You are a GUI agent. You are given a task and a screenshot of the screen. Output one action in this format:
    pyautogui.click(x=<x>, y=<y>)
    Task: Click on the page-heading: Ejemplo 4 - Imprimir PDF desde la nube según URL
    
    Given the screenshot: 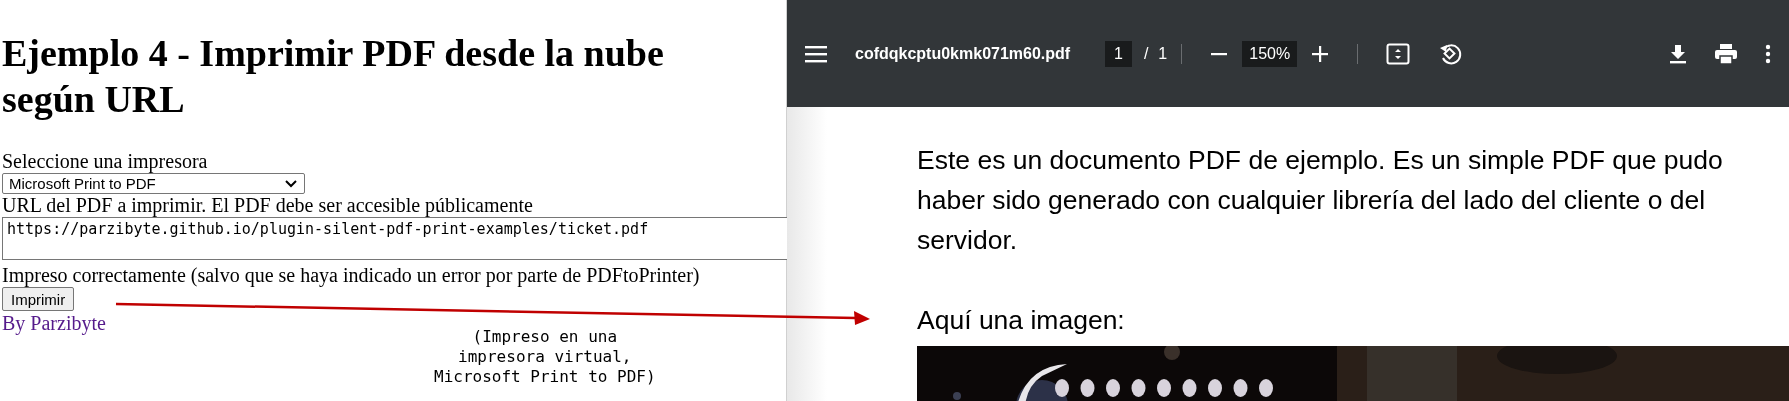 What is the action you would take?
    pyautogui.click(x=333, y=76)
    